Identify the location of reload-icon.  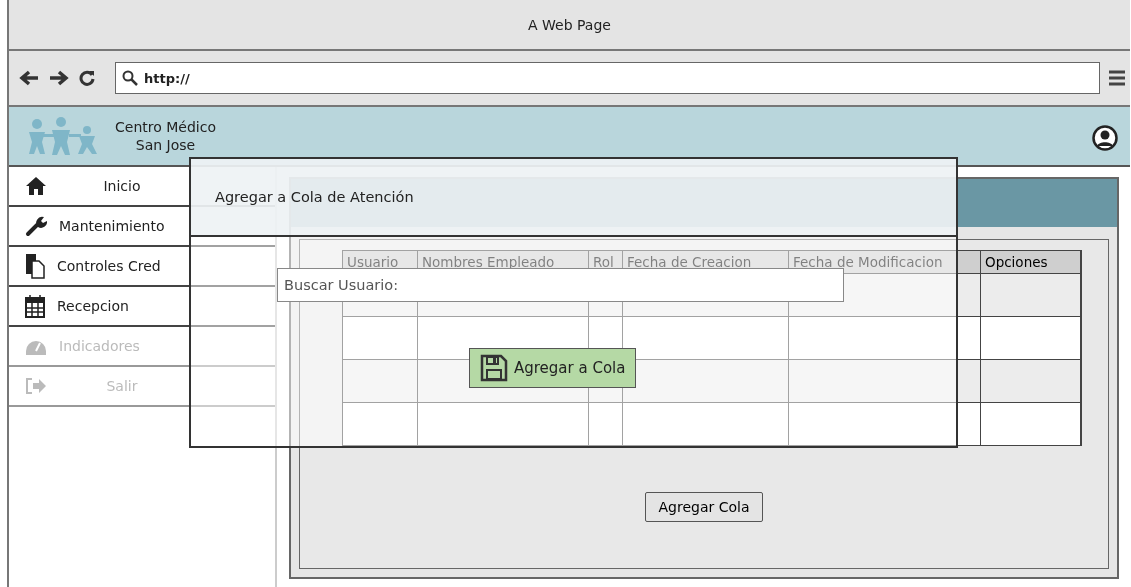
(87, 78).